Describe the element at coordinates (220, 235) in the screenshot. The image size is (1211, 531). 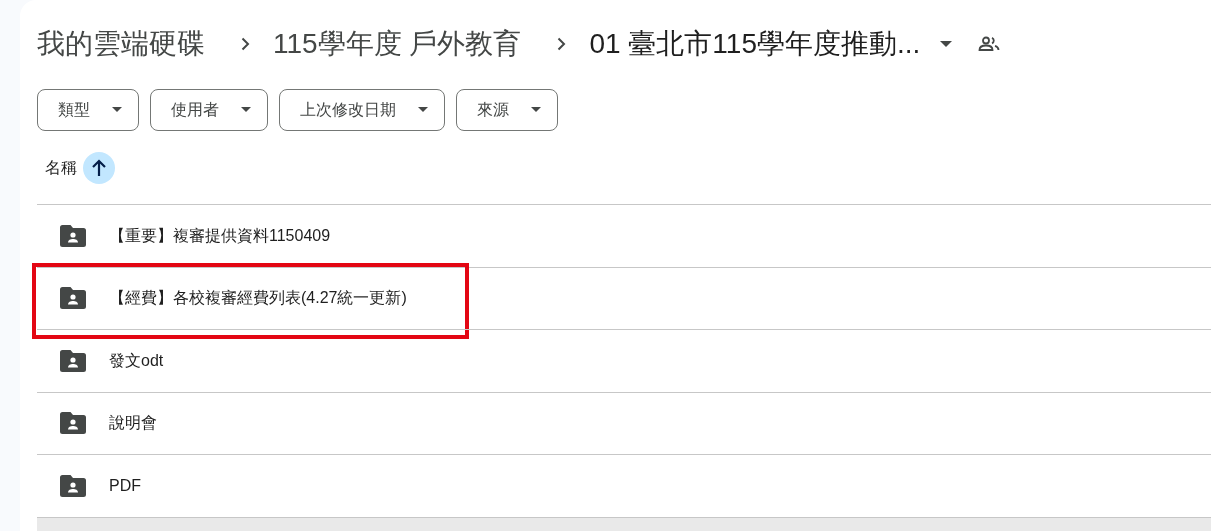
I see `file-name: 【重要】複審提供資料1150409` at that location.